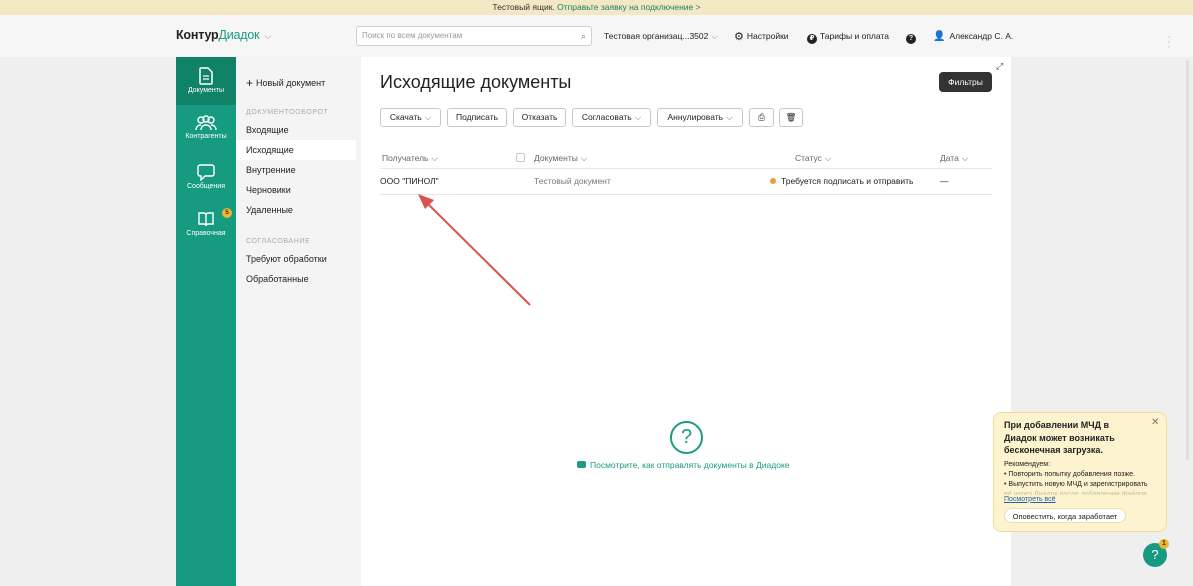  Describe the element at coordinates (1080, 499) in the screenshot. I see `notice-see-all-link: Посмотреть всё` at that location.